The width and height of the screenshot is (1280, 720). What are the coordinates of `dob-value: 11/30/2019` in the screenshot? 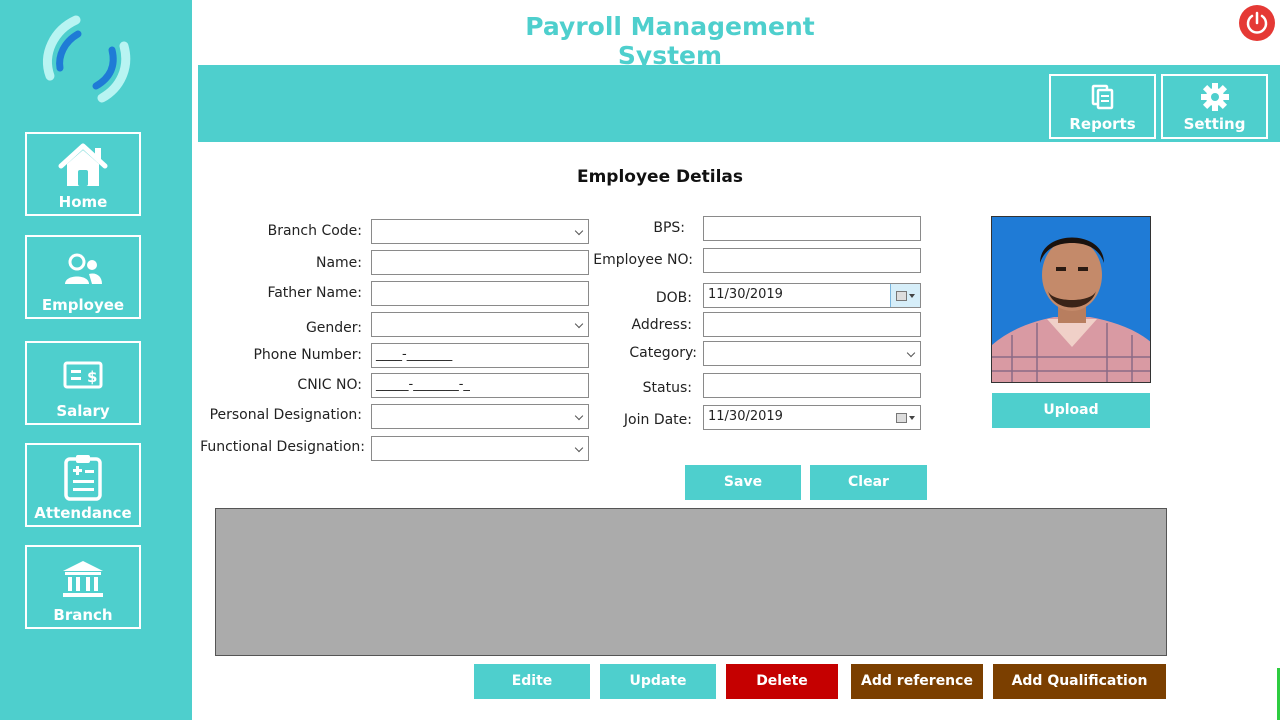 It's located at (745, 294).